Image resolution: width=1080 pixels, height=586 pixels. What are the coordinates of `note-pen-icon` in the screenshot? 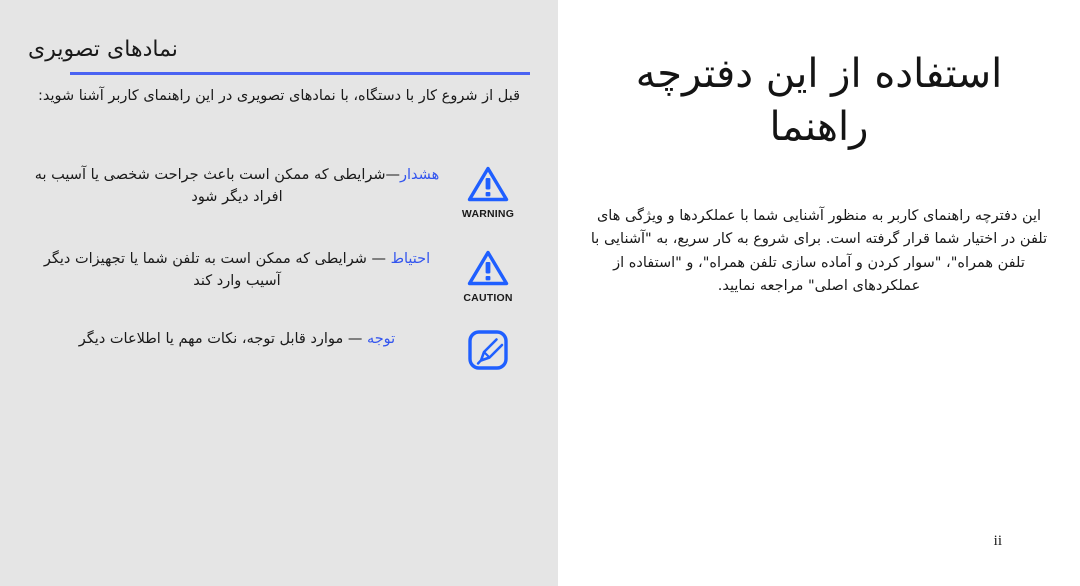 It's located at (488, 352).